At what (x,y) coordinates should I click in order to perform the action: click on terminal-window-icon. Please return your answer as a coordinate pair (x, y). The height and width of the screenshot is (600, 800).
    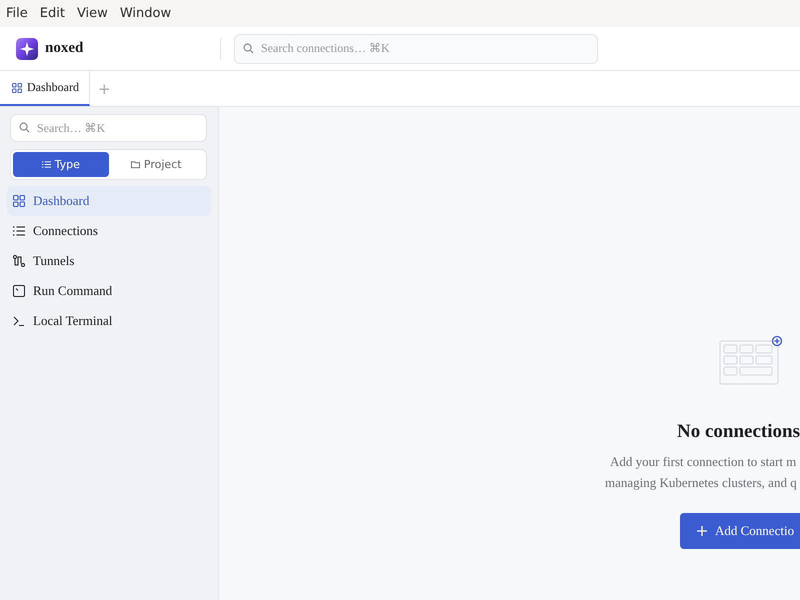
    Looking at the image, I should click on (19, 291).